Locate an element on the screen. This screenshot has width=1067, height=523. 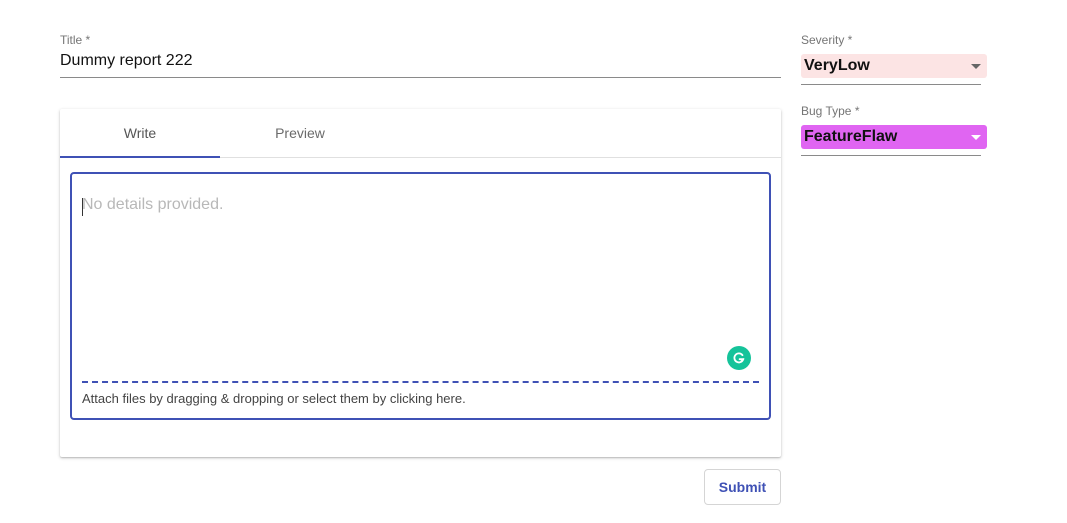
bug-type-select: FeatureFlaw is located at coordinates (894, 137).